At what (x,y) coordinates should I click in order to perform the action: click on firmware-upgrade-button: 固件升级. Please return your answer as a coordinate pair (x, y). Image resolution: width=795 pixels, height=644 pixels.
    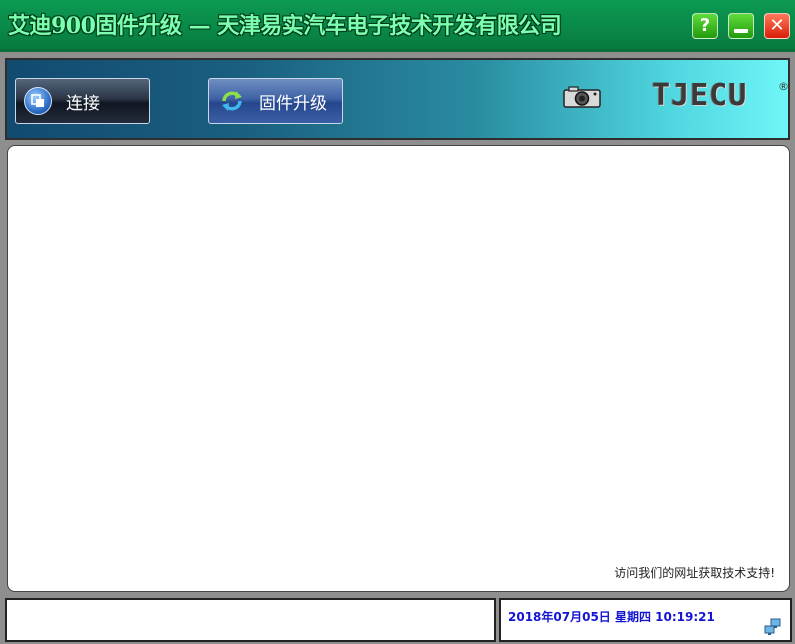
    Looking at the image, I should click on (275, 101).